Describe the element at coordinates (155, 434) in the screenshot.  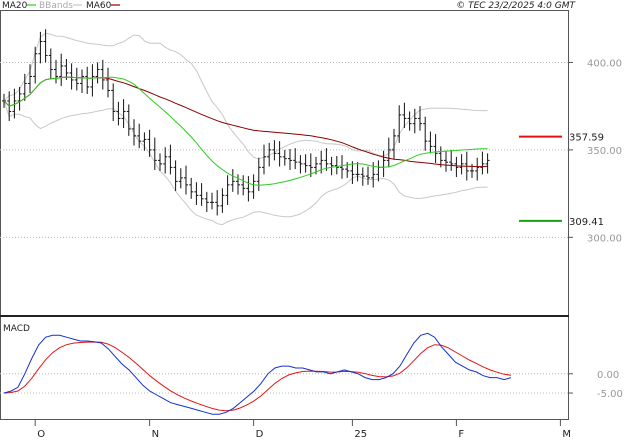
I see `date-tick-label: N` at that location.